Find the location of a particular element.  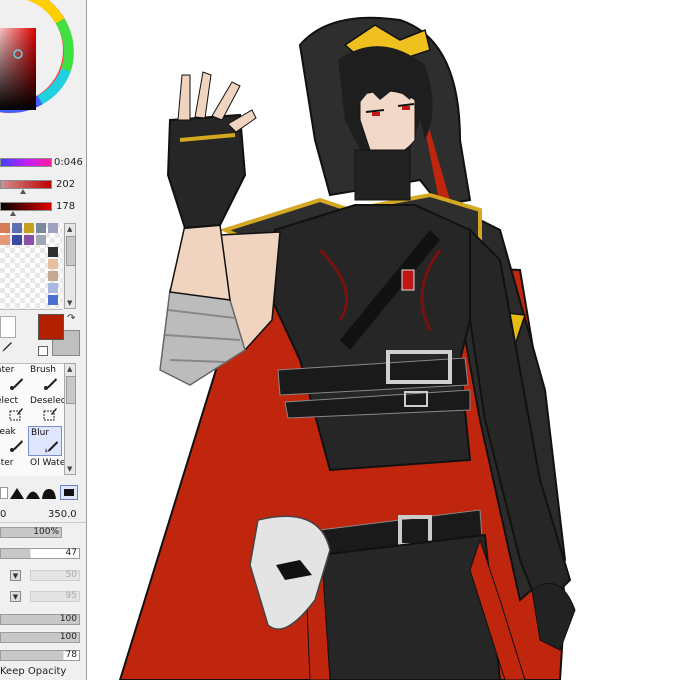

tool-select: elect is located at coordinates (14, 410).